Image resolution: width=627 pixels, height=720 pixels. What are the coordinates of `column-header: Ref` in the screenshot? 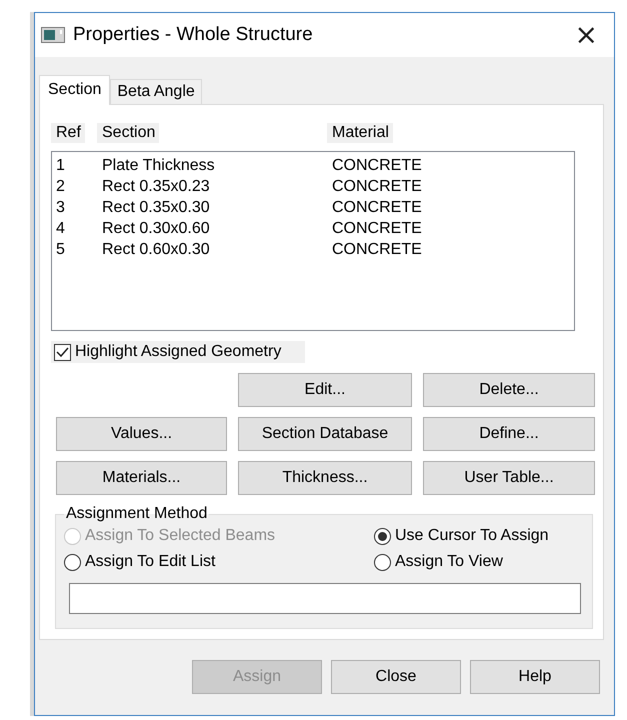 It's located at (68, 133).